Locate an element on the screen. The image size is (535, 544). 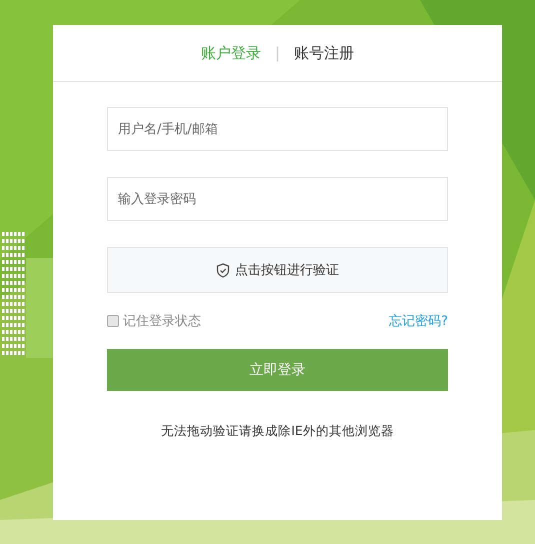
forgot-password-link: 忘记密码? is located at coordinates (418, 321).